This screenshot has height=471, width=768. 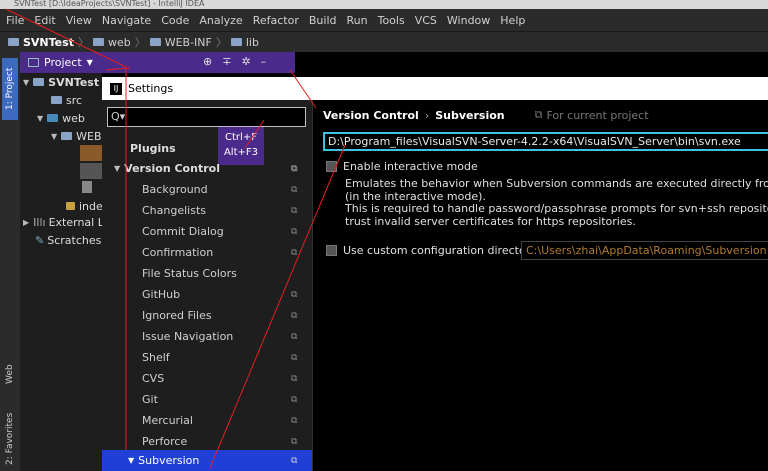 What do you see at coordinates (74, 100) in the screenshot?
I see `tree-label: src` at bounding box center [74, 100].